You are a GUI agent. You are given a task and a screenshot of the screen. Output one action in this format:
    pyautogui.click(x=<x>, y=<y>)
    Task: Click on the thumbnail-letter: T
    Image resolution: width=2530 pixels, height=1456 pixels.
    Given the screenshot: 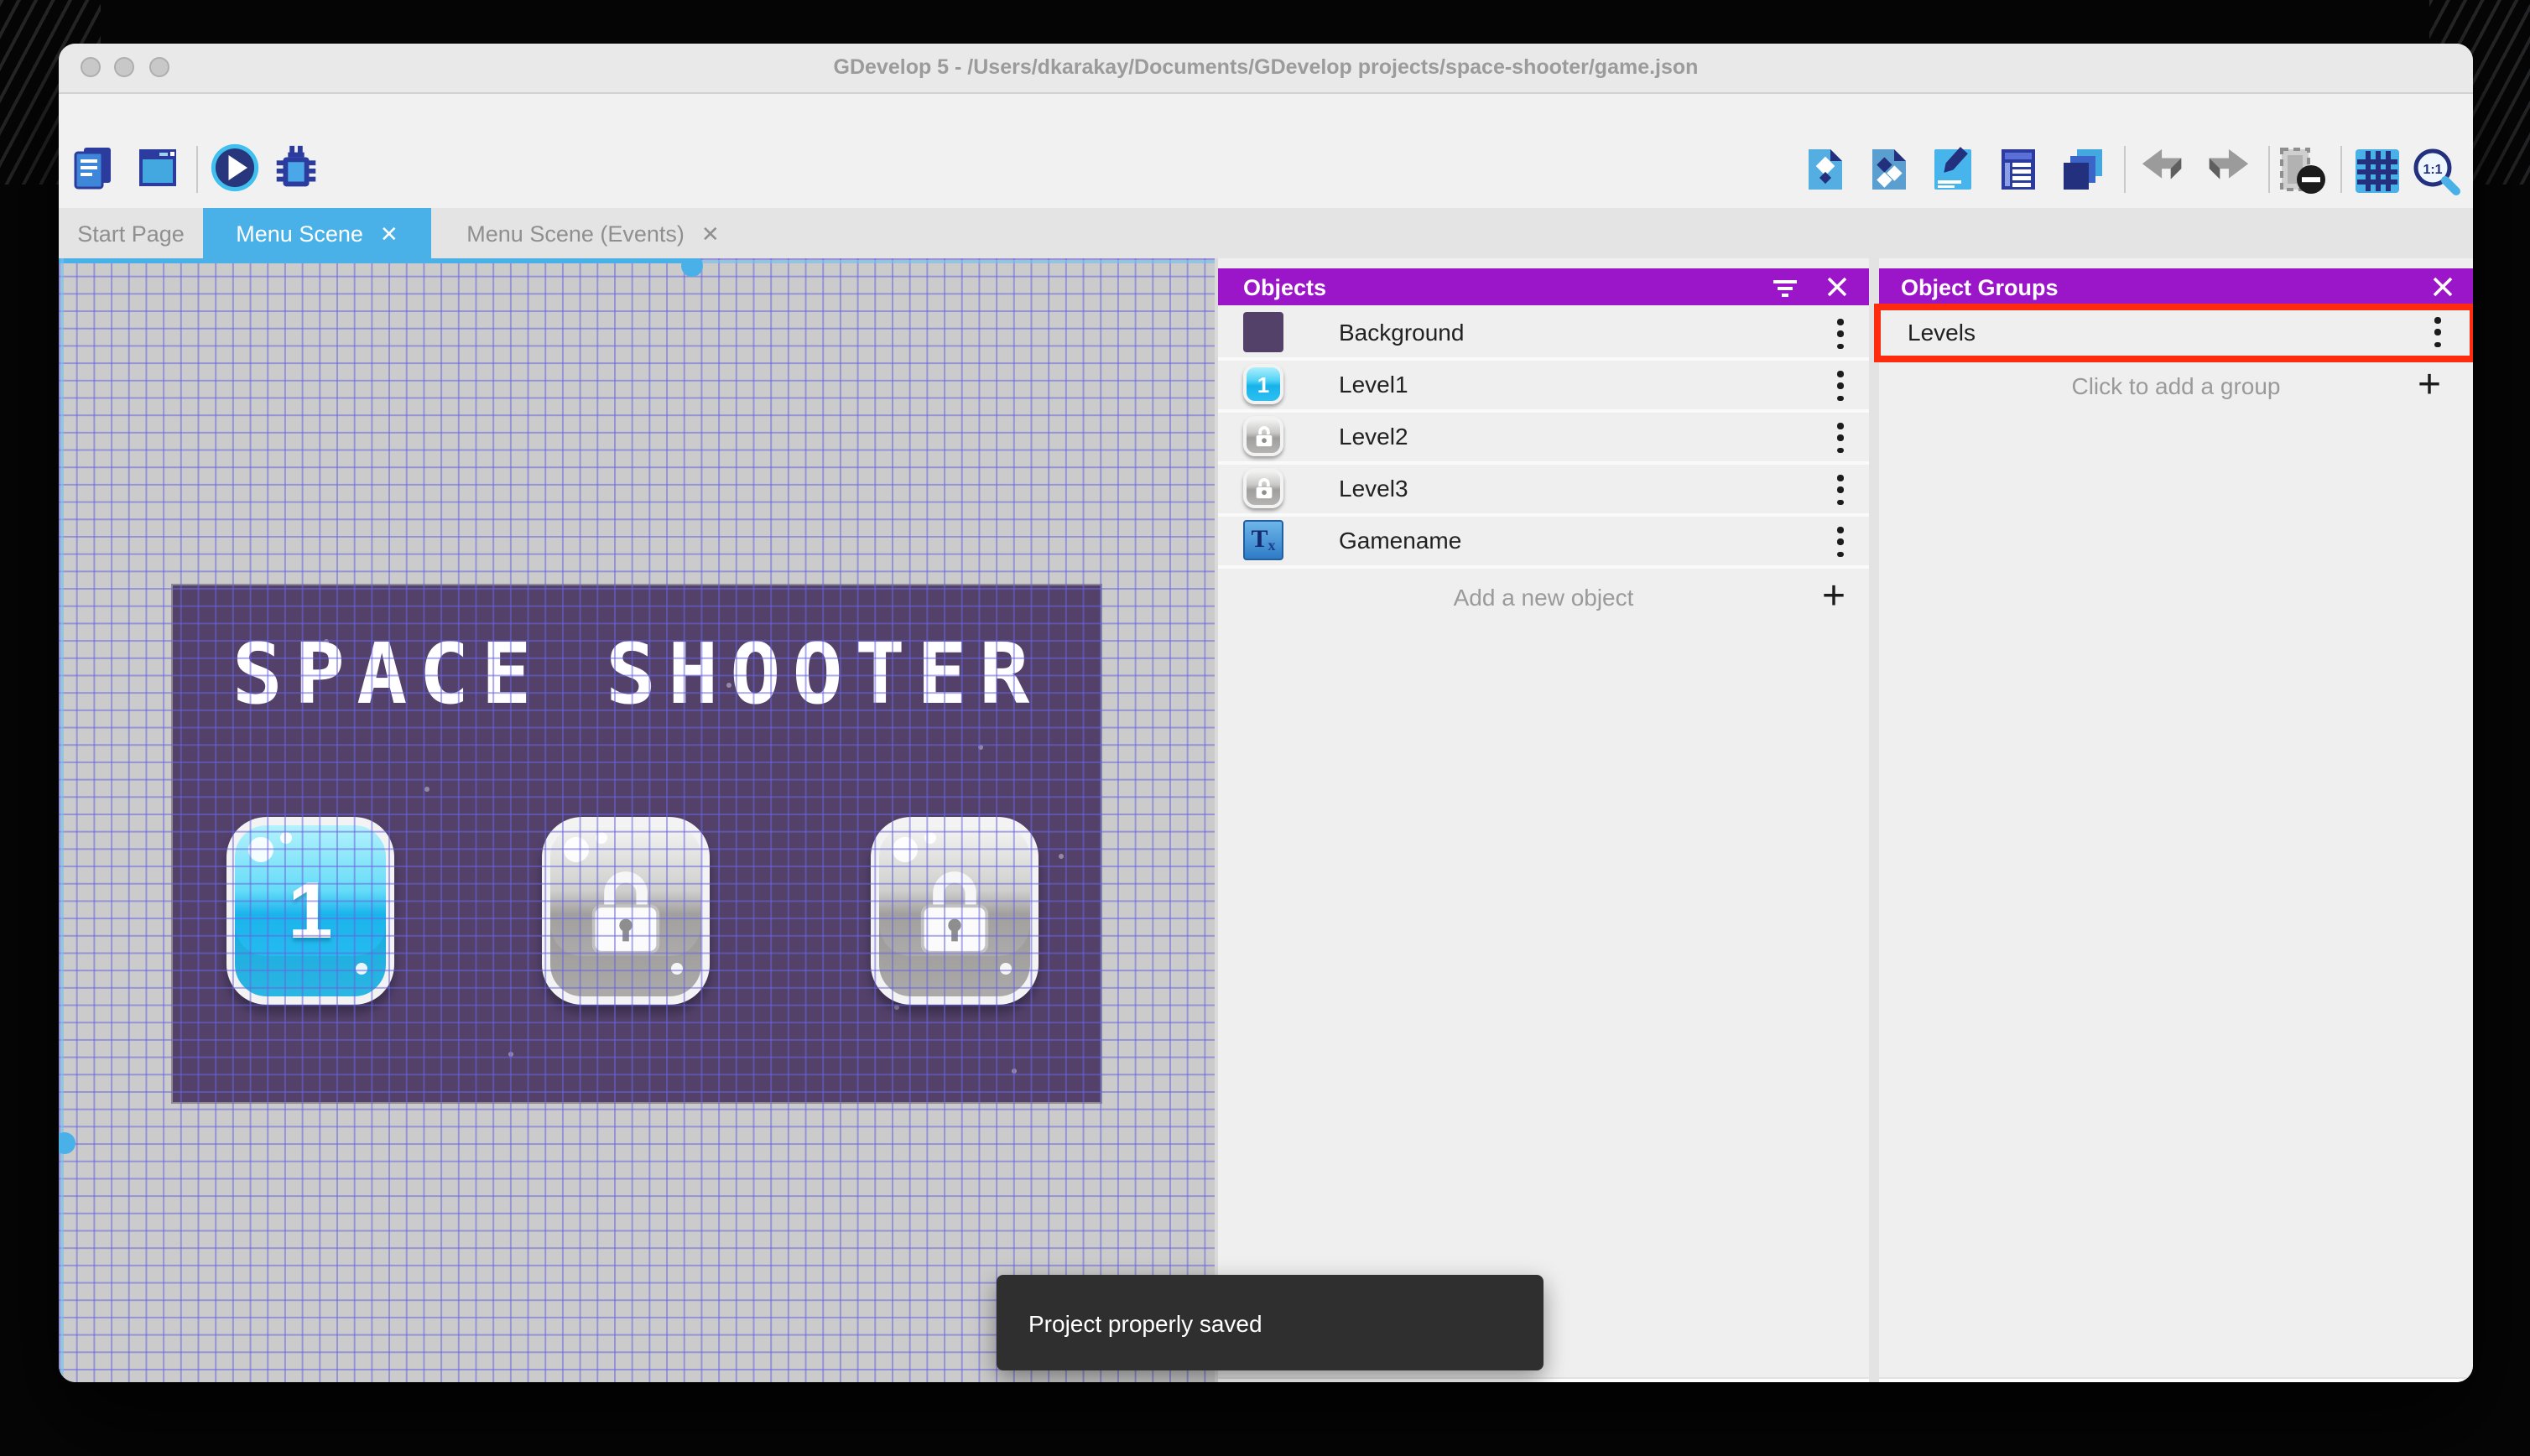 What is the action you would take?
    pyautogui.click(x=1259, y=539)
    